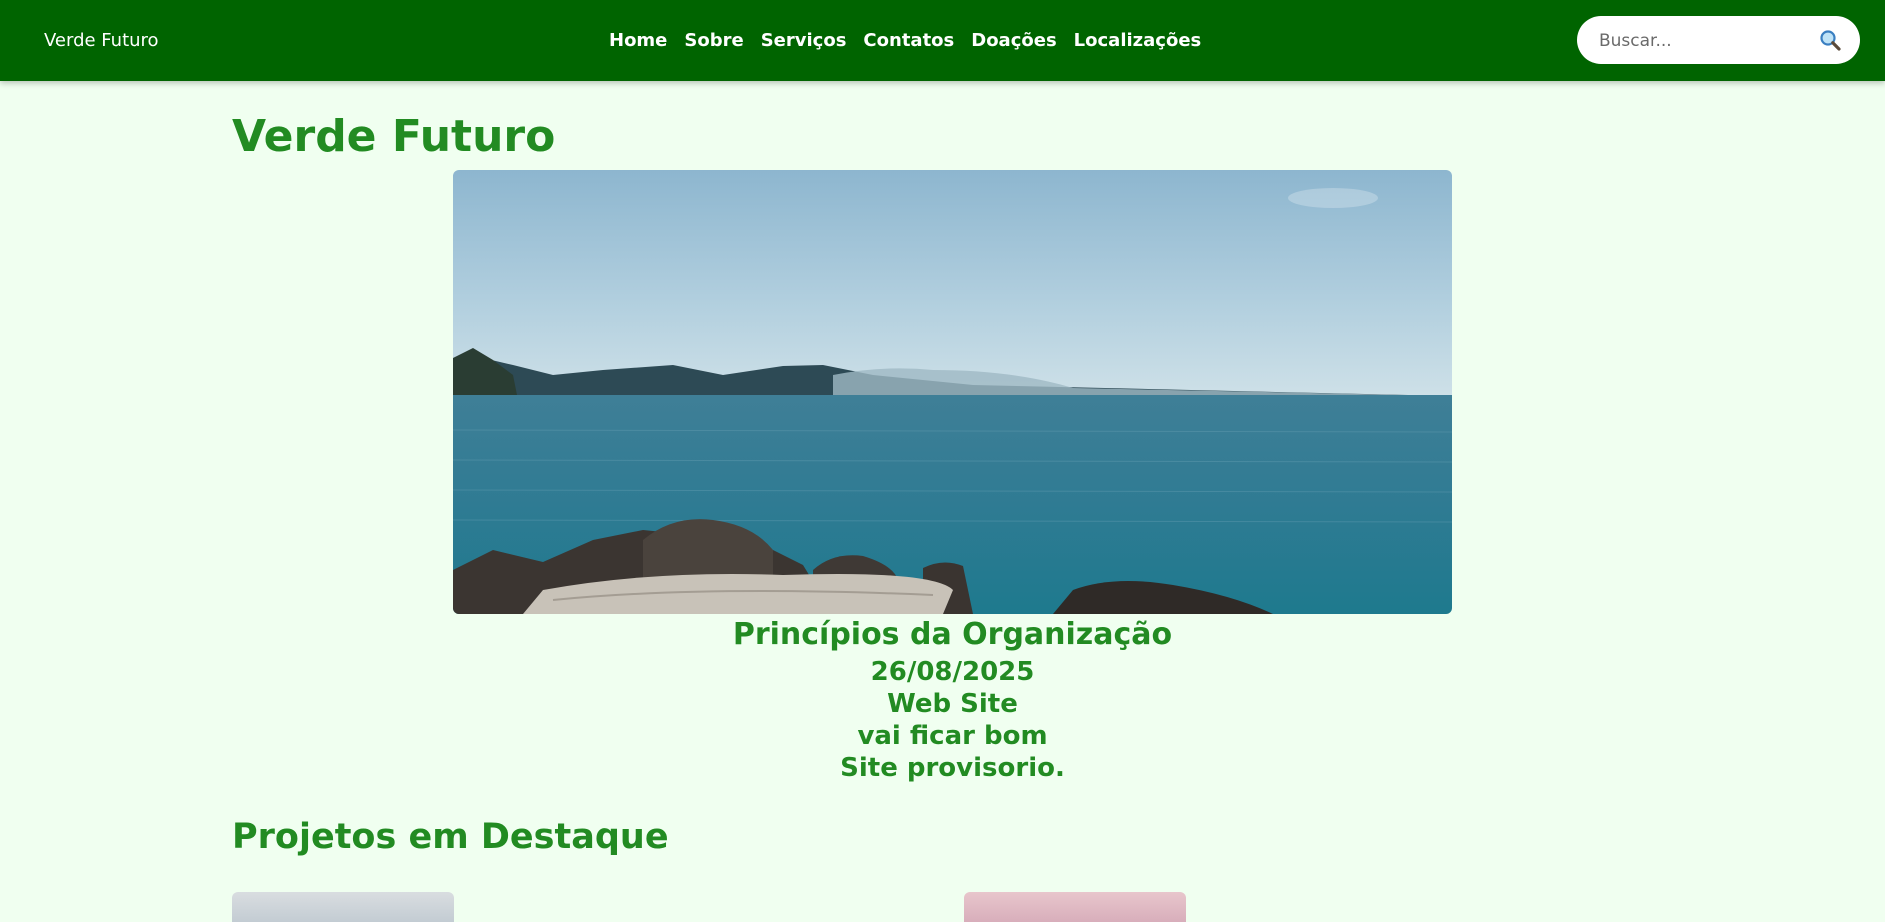 The image size is (1885, 922). Describe the element at coordinates (450, 837) in the screenshot. I see `projects-heading: Projetos em Destaque` at that location.